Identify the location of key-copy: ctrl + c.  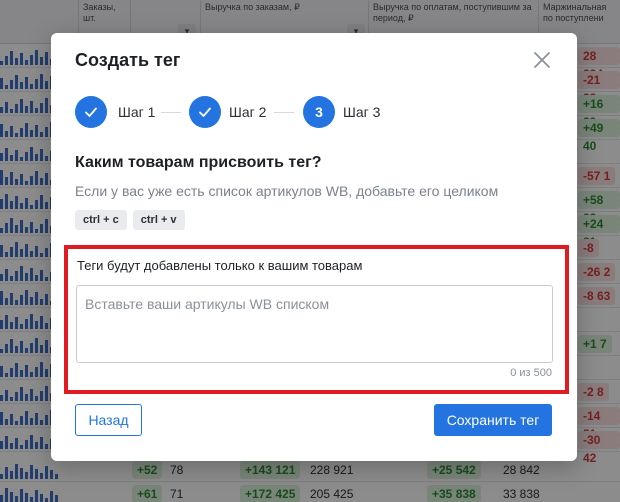
(101, 220).